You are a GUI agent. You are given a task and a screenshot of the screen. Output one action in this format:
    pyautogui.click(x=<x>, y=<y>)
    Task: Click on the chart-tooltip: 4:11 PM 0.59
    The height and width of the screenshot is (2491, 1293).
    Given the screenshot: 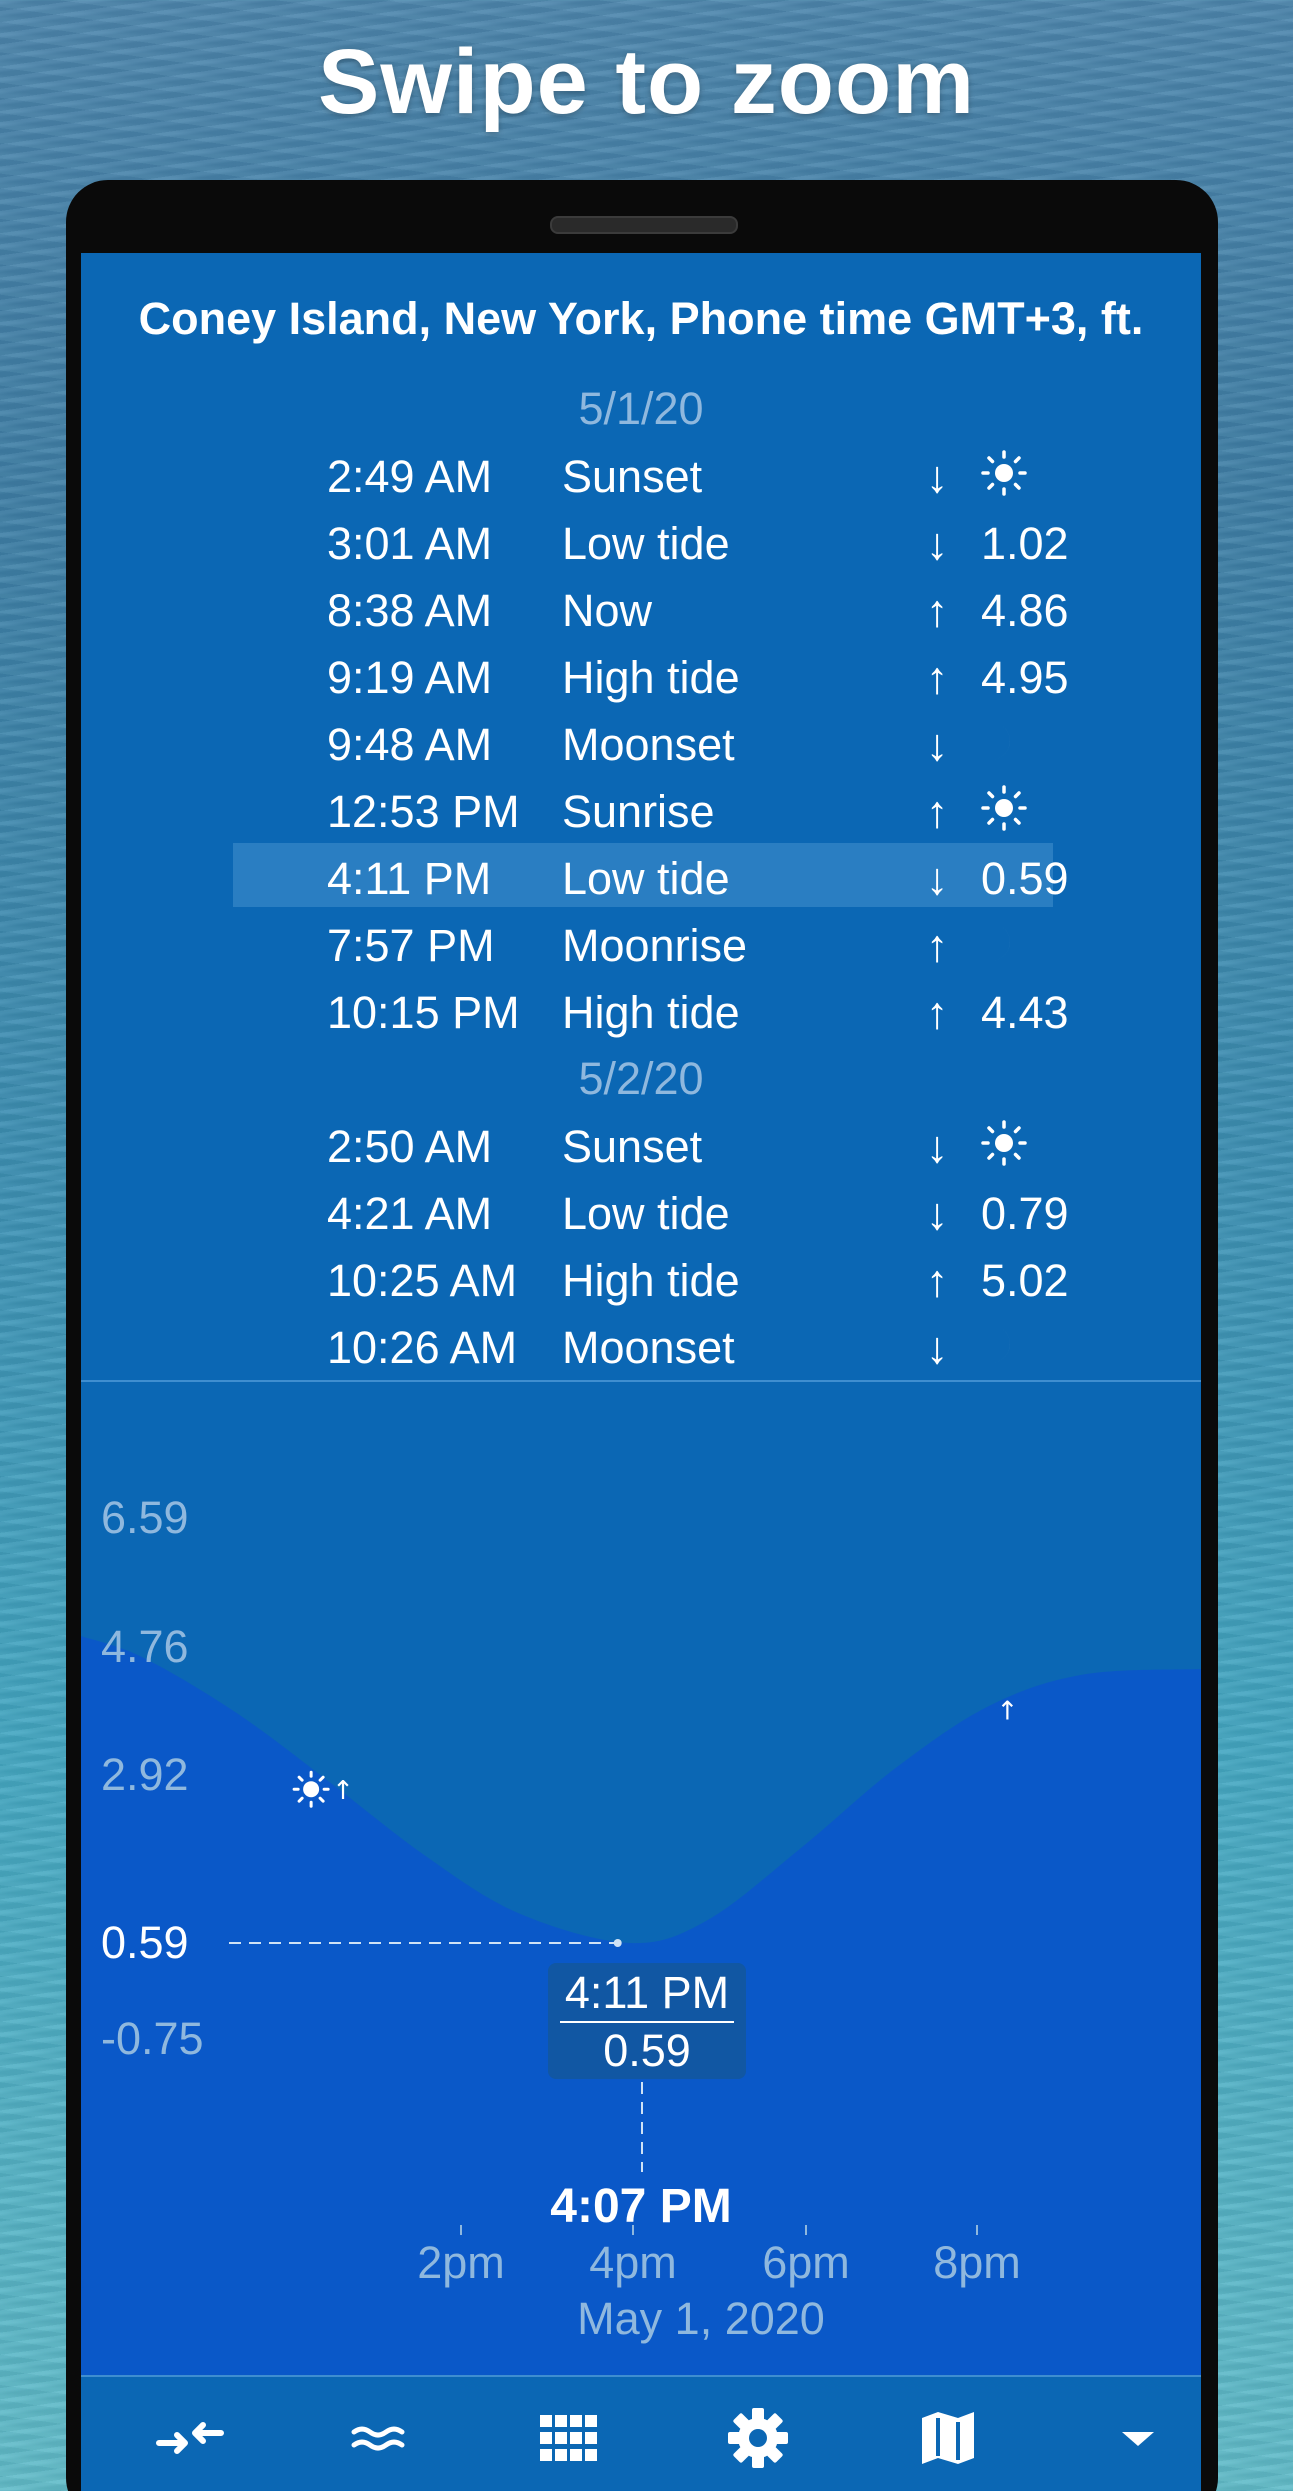 What is the action you would take?
    pyautogui.click(x=647, y=2021)
    